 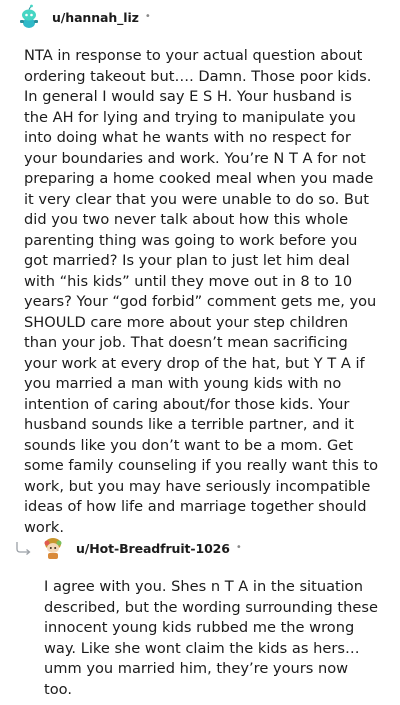 I want to click on comment-username: u/Hot-Breadfruit-1026, so click(x=153, y=548).